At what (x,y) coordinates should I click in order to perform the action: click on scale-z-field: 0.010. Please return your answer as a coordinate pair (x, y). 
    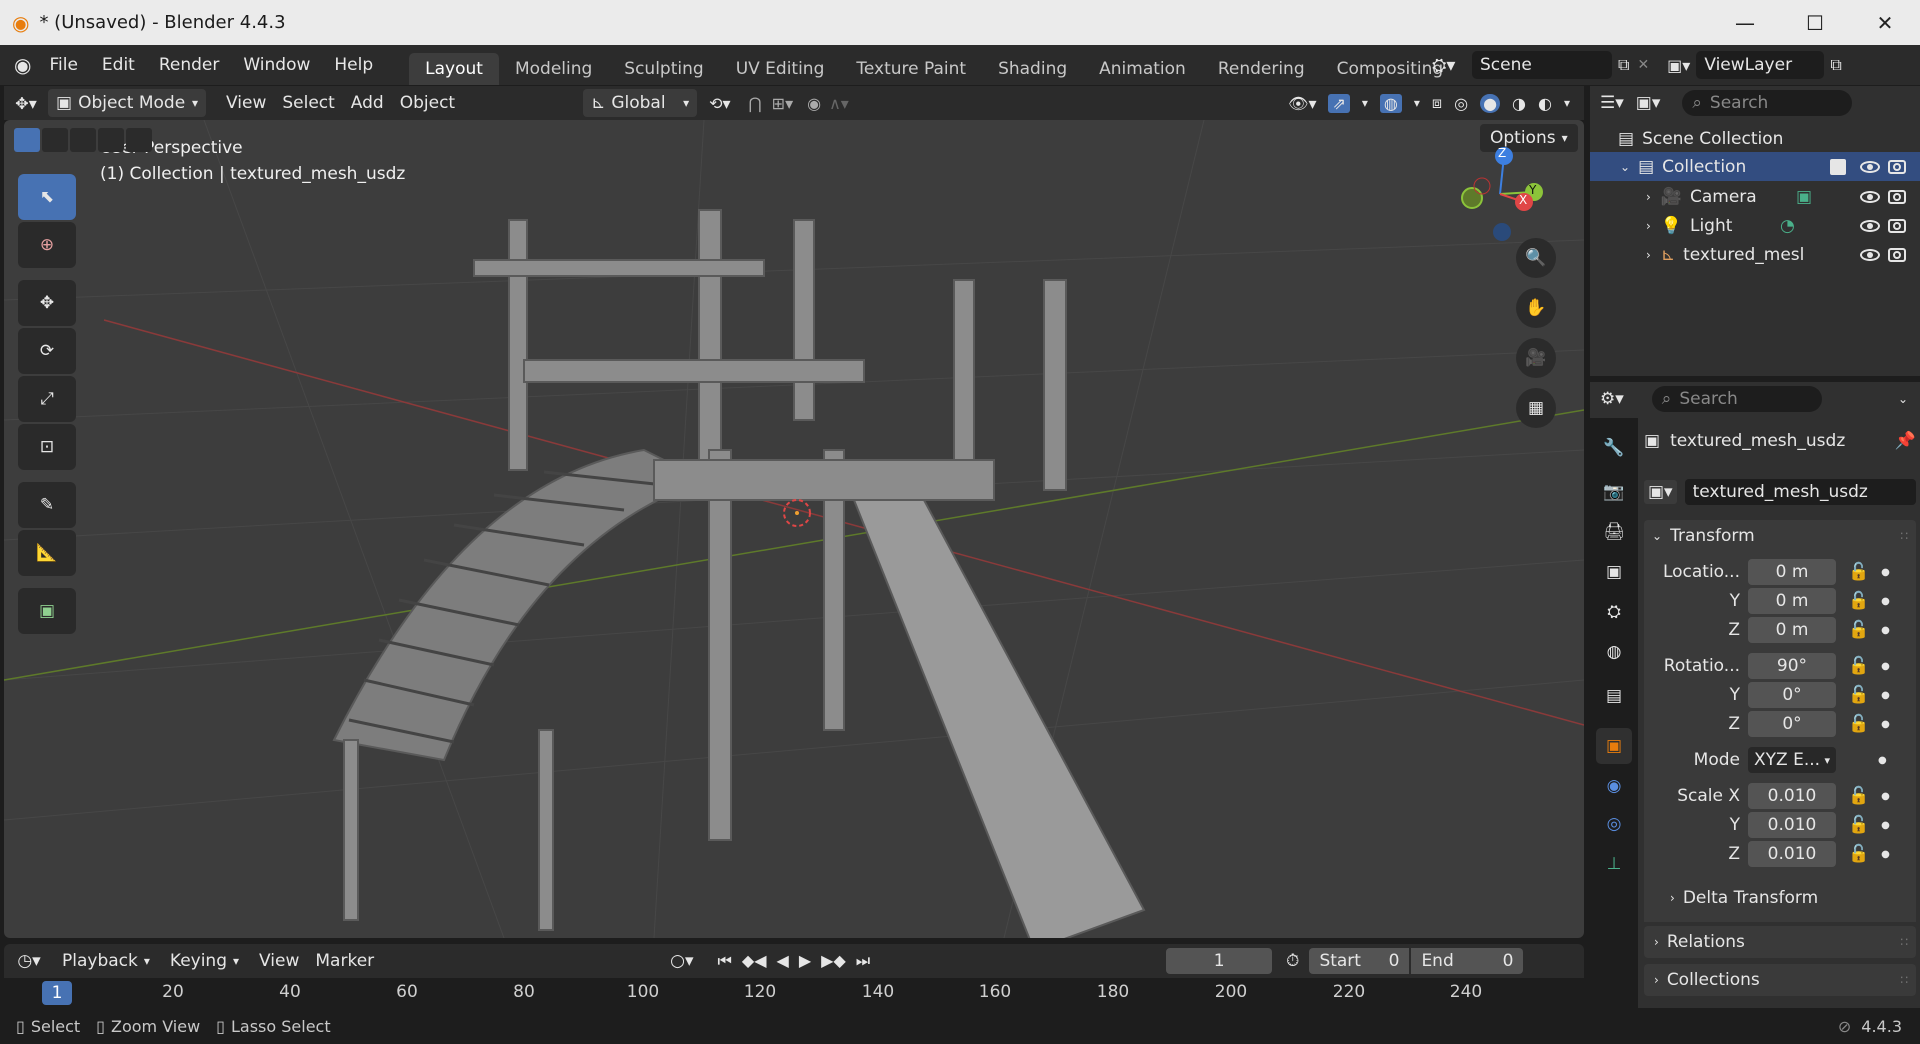
    Looking at the image, I should click on (1792, 854).